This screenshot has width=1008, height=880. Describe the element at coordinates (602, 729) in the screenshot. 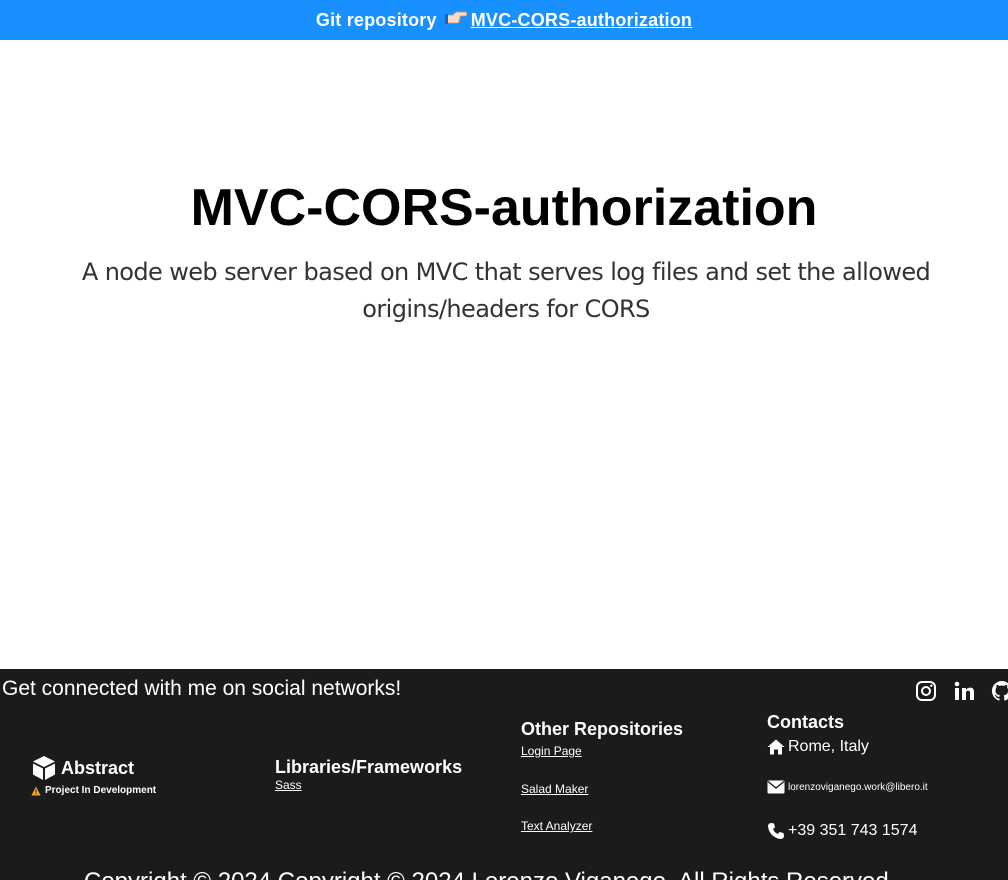

I see `repositories-title: Other Repositories` at that location.